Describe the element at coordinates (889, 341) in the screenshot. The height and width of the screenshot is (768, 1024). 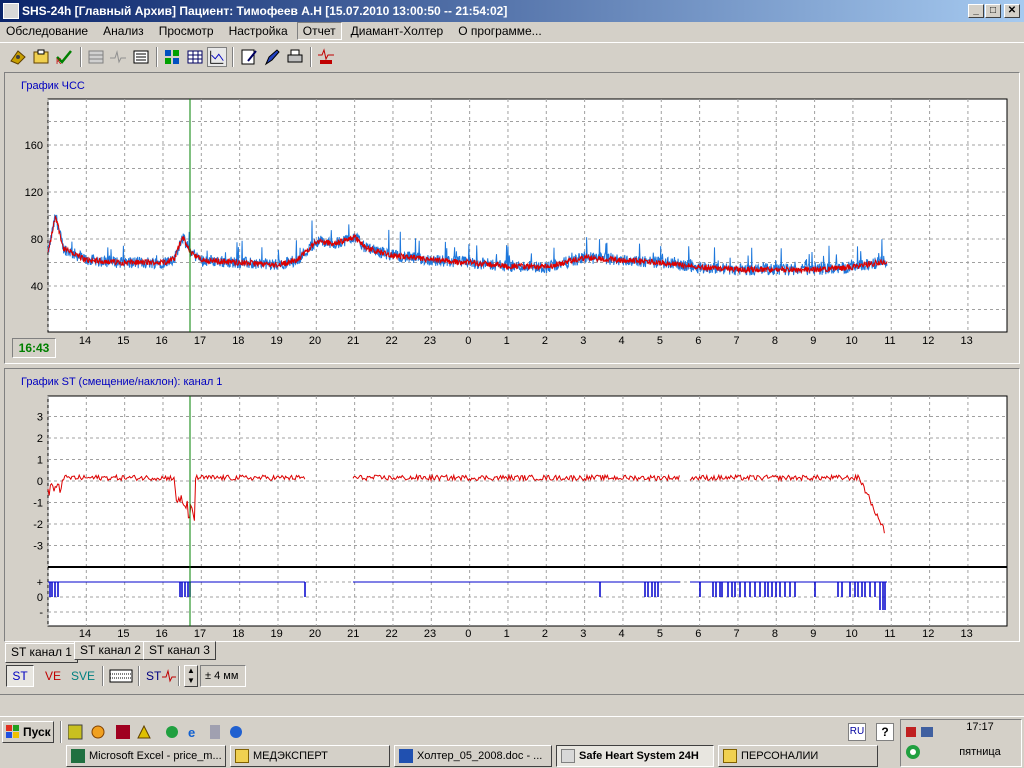
I see `hr-x-tick: 11` at that location.